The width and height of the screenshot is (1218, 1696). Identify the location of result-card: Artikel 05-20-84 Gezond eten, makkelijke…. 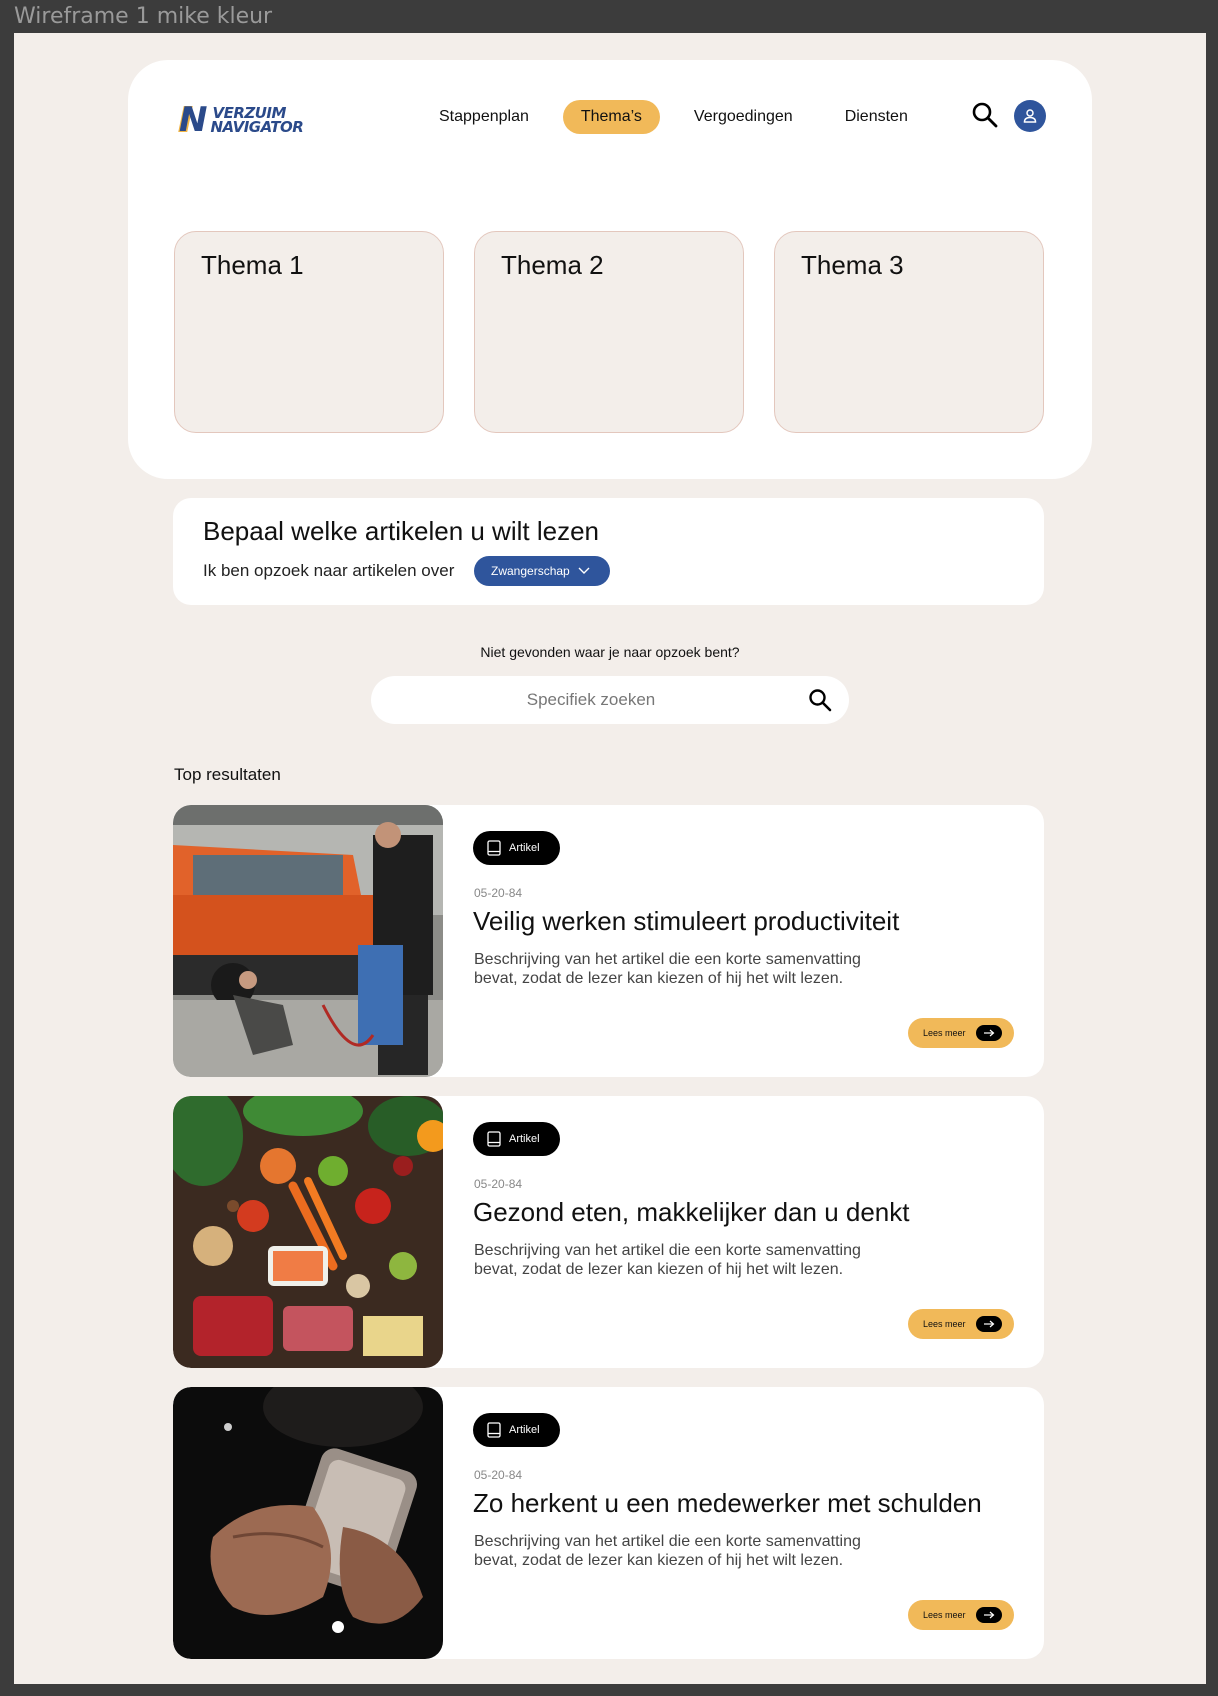
(608, 1232).